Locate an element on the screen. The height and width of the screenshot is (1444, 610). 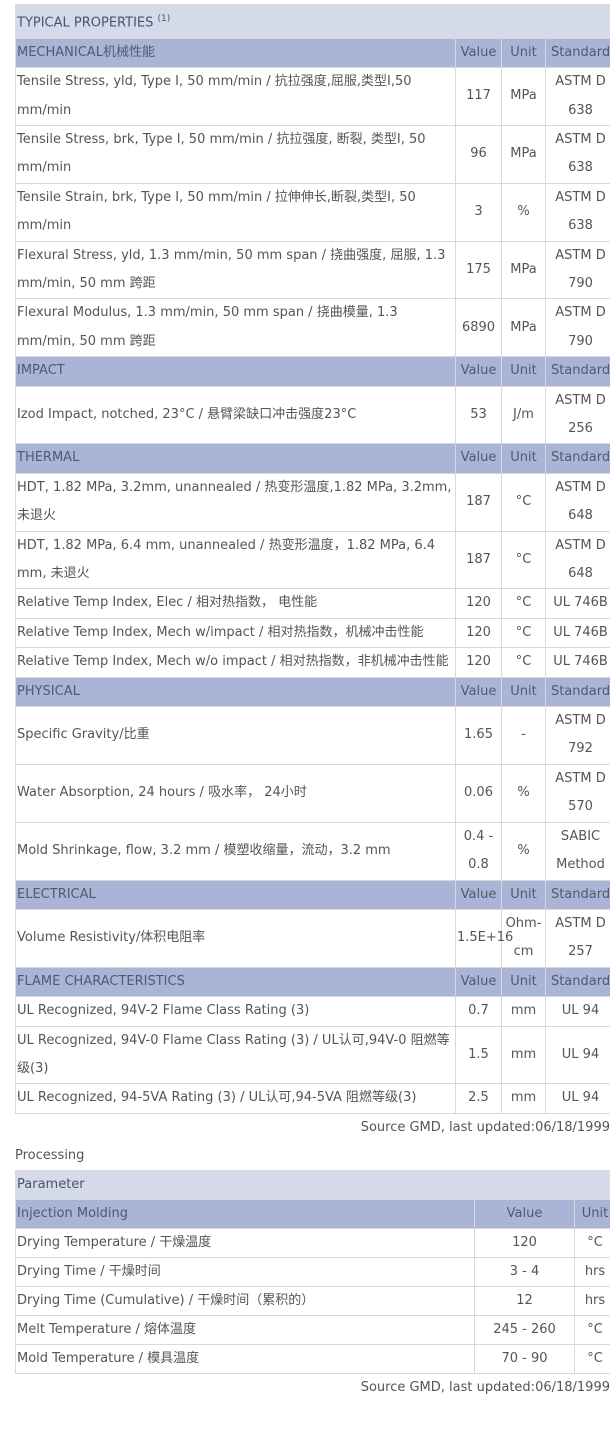
properties-title-footnote: (1) is located at coordinates (164, 19).